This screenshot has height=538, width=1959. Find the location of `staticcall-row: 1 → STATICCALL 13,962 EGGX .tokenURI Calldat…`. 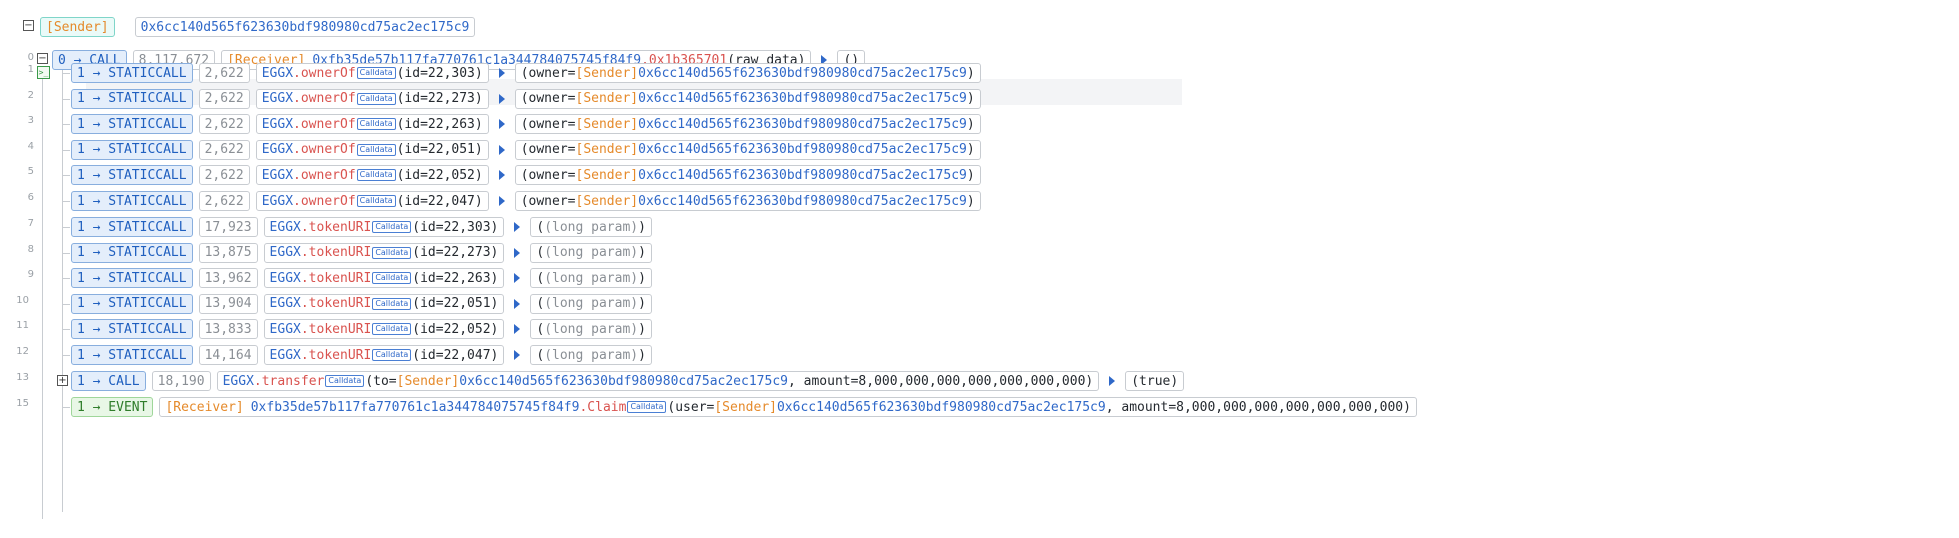

staticcall-row: 1 → STATICCALL 13,962 EGGX .tokenURI Calldat… is located at coordinates (364, 278).